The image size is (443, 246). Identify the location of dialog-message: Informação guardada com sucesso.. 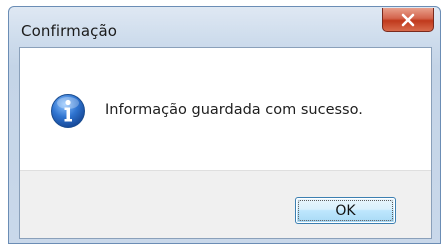
(234, 110).